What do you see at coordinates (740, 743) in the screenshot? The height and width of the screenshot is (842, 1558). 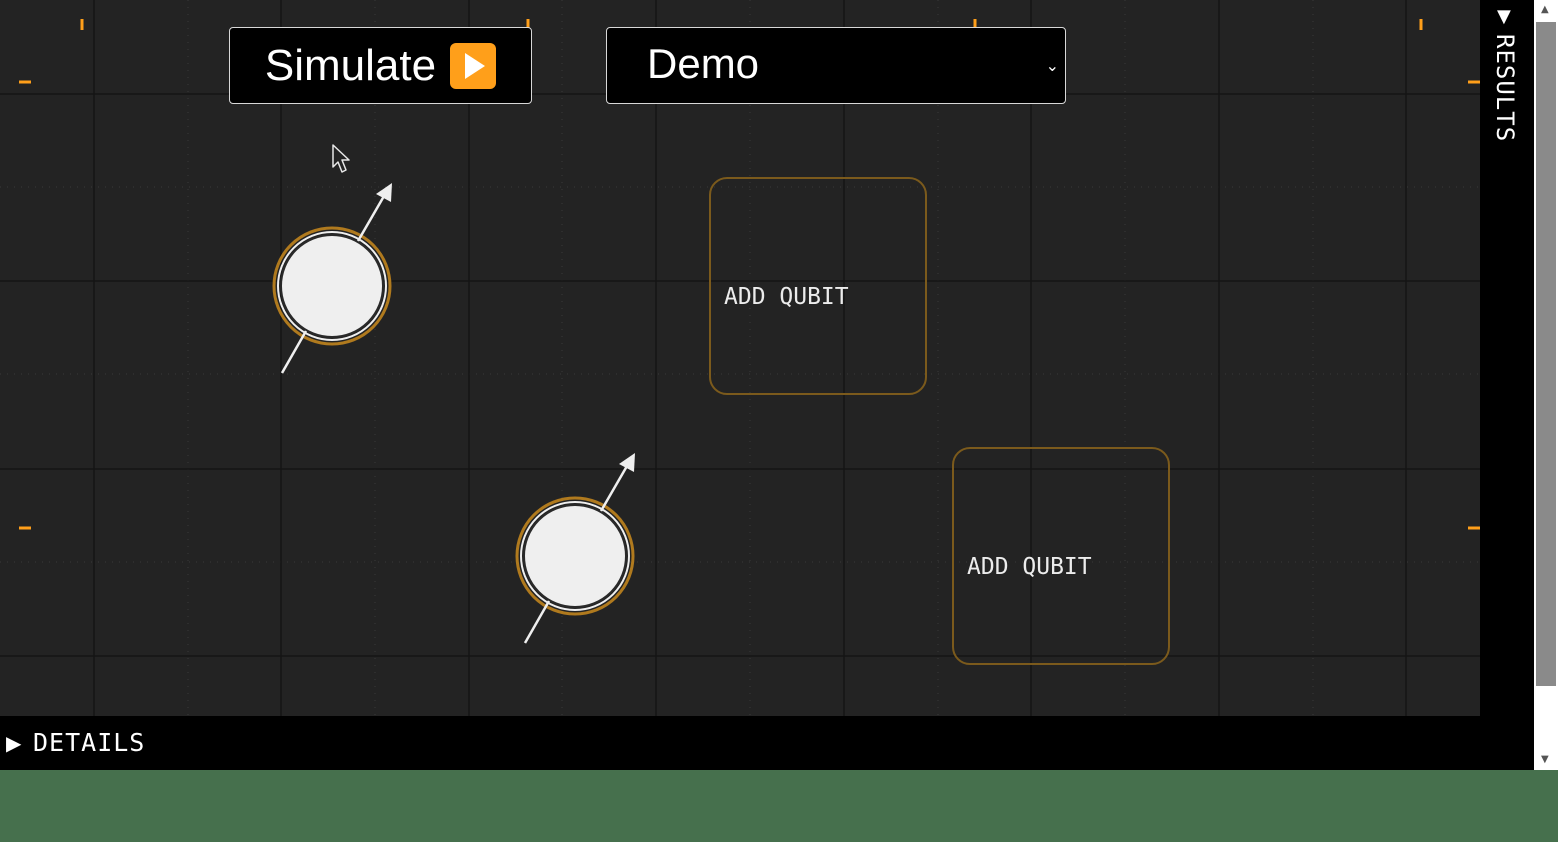 I see `details-panel-toggle: ▶ DETAILS` at bounding box center [740, 743].